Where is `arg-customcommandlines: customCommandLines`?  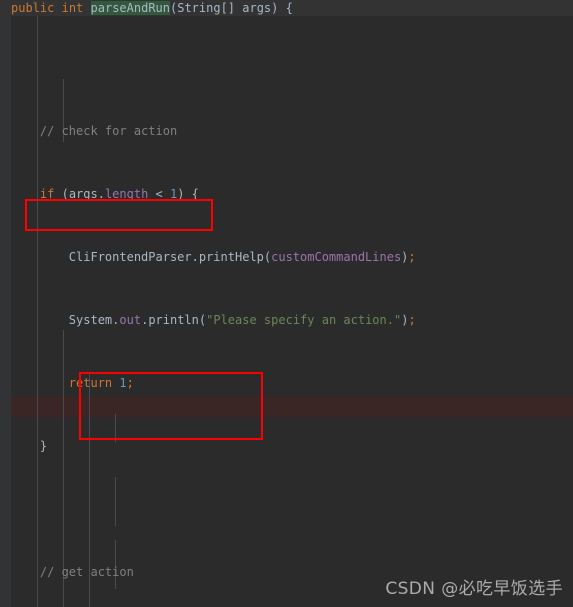 arg-customcommandlines: customCommandLines is located at coordinates (336, 257).